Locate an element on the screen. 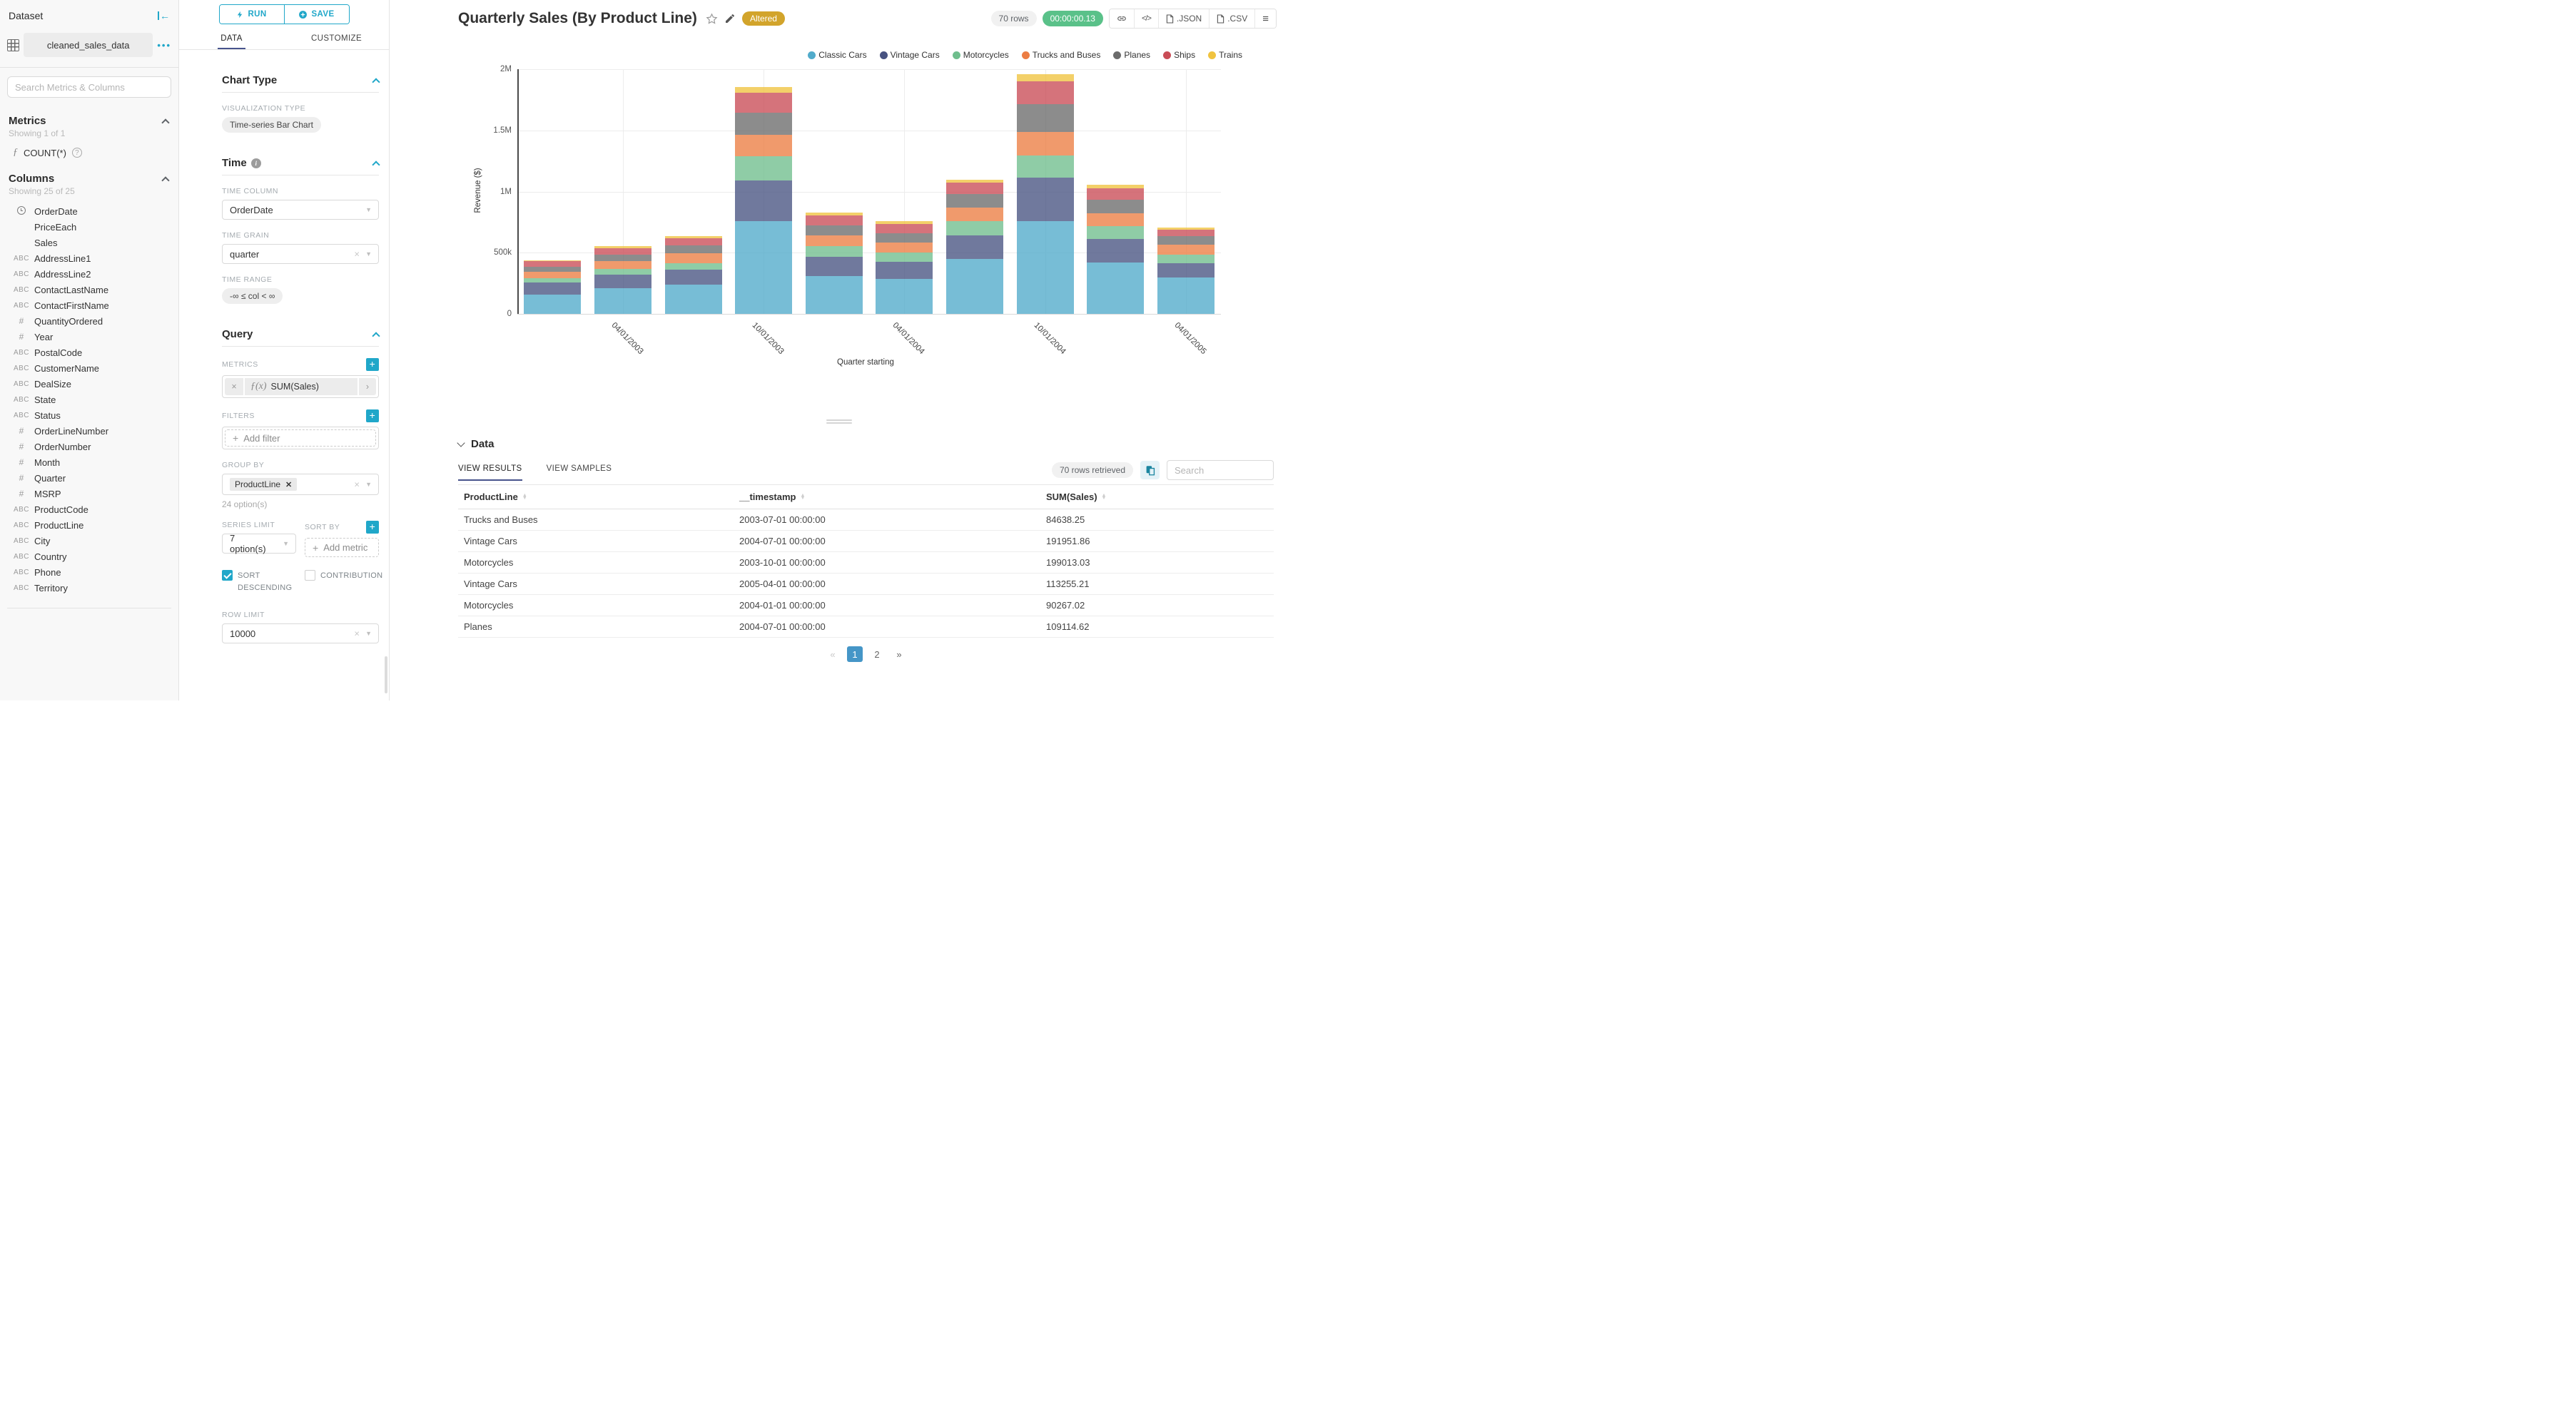  dataset-more-icon: ••• is located at coordinates (164, 45).